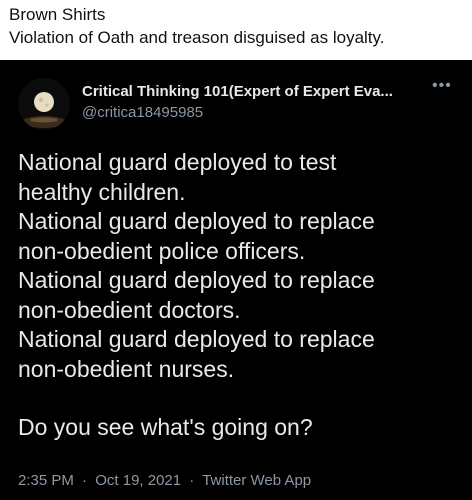 The image size is (472, 500). Describe the element at coordinates (138, 480) in the screenshot. I see `tweet-date: Oct 19, 2021` at that location.